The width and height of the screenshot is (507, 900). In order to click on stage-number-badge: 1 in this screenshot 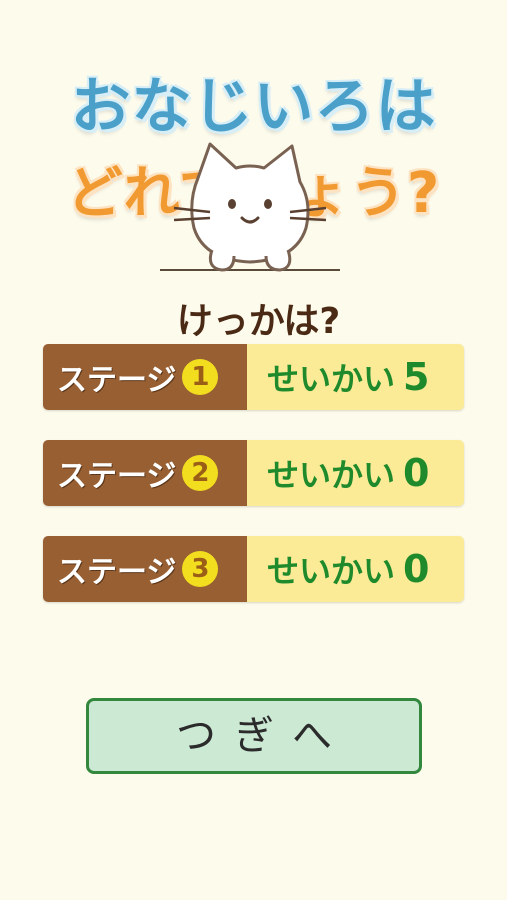, I will do `click(200, 377)`.